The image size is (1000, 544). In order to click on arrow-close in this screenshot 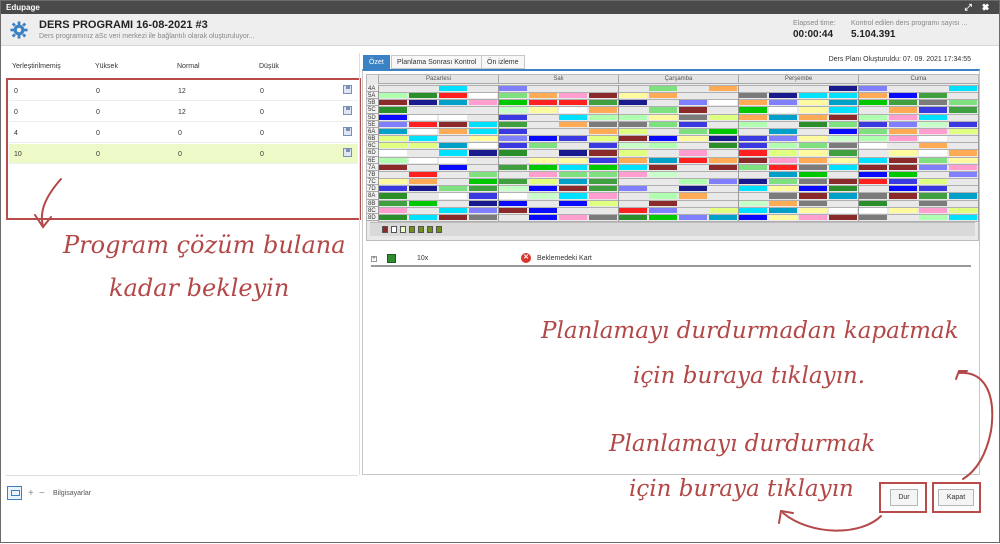, I will do `click(974, 425)`.